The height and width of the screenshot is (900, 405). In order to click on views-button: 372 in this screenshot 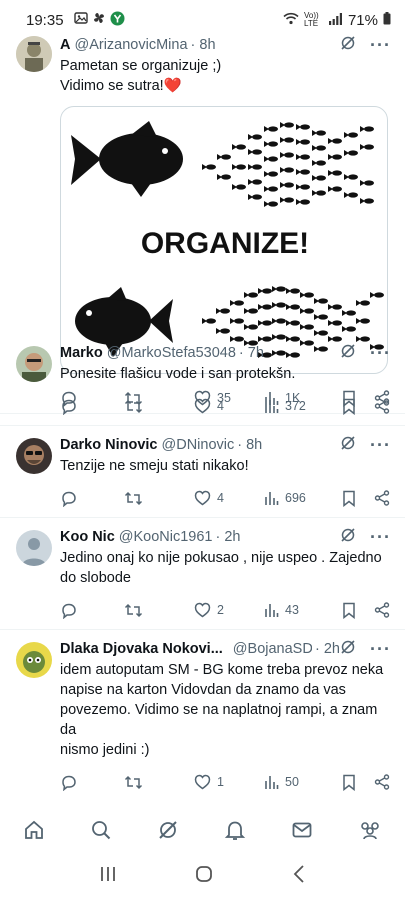, I will do `click(303, 406)`.